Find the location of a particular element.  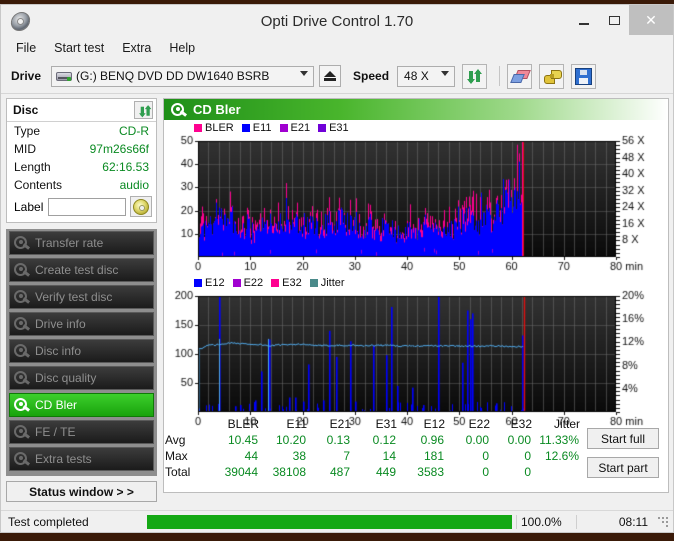

save-icon is located at coordinates (584, 76).